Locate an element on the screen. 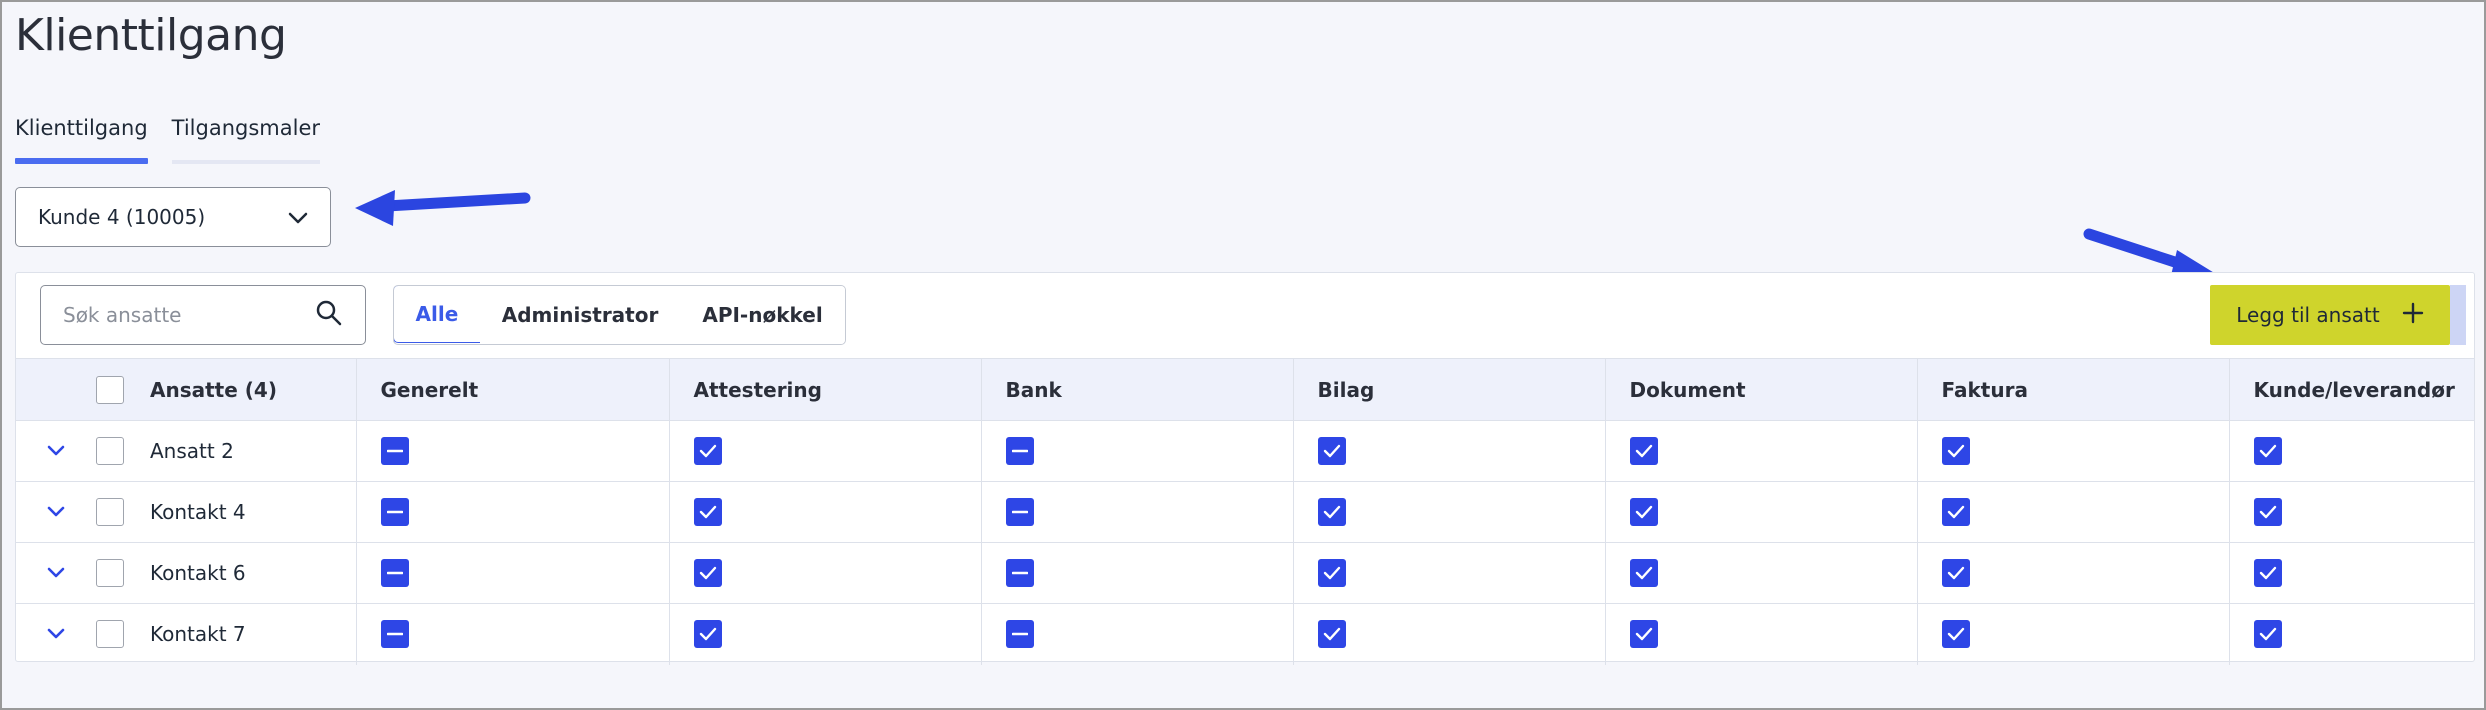 Image resolution: width=2486 pixels, height=710 pixels. employee-cell: Kontakt 7 is located at coordinates (186, 634).